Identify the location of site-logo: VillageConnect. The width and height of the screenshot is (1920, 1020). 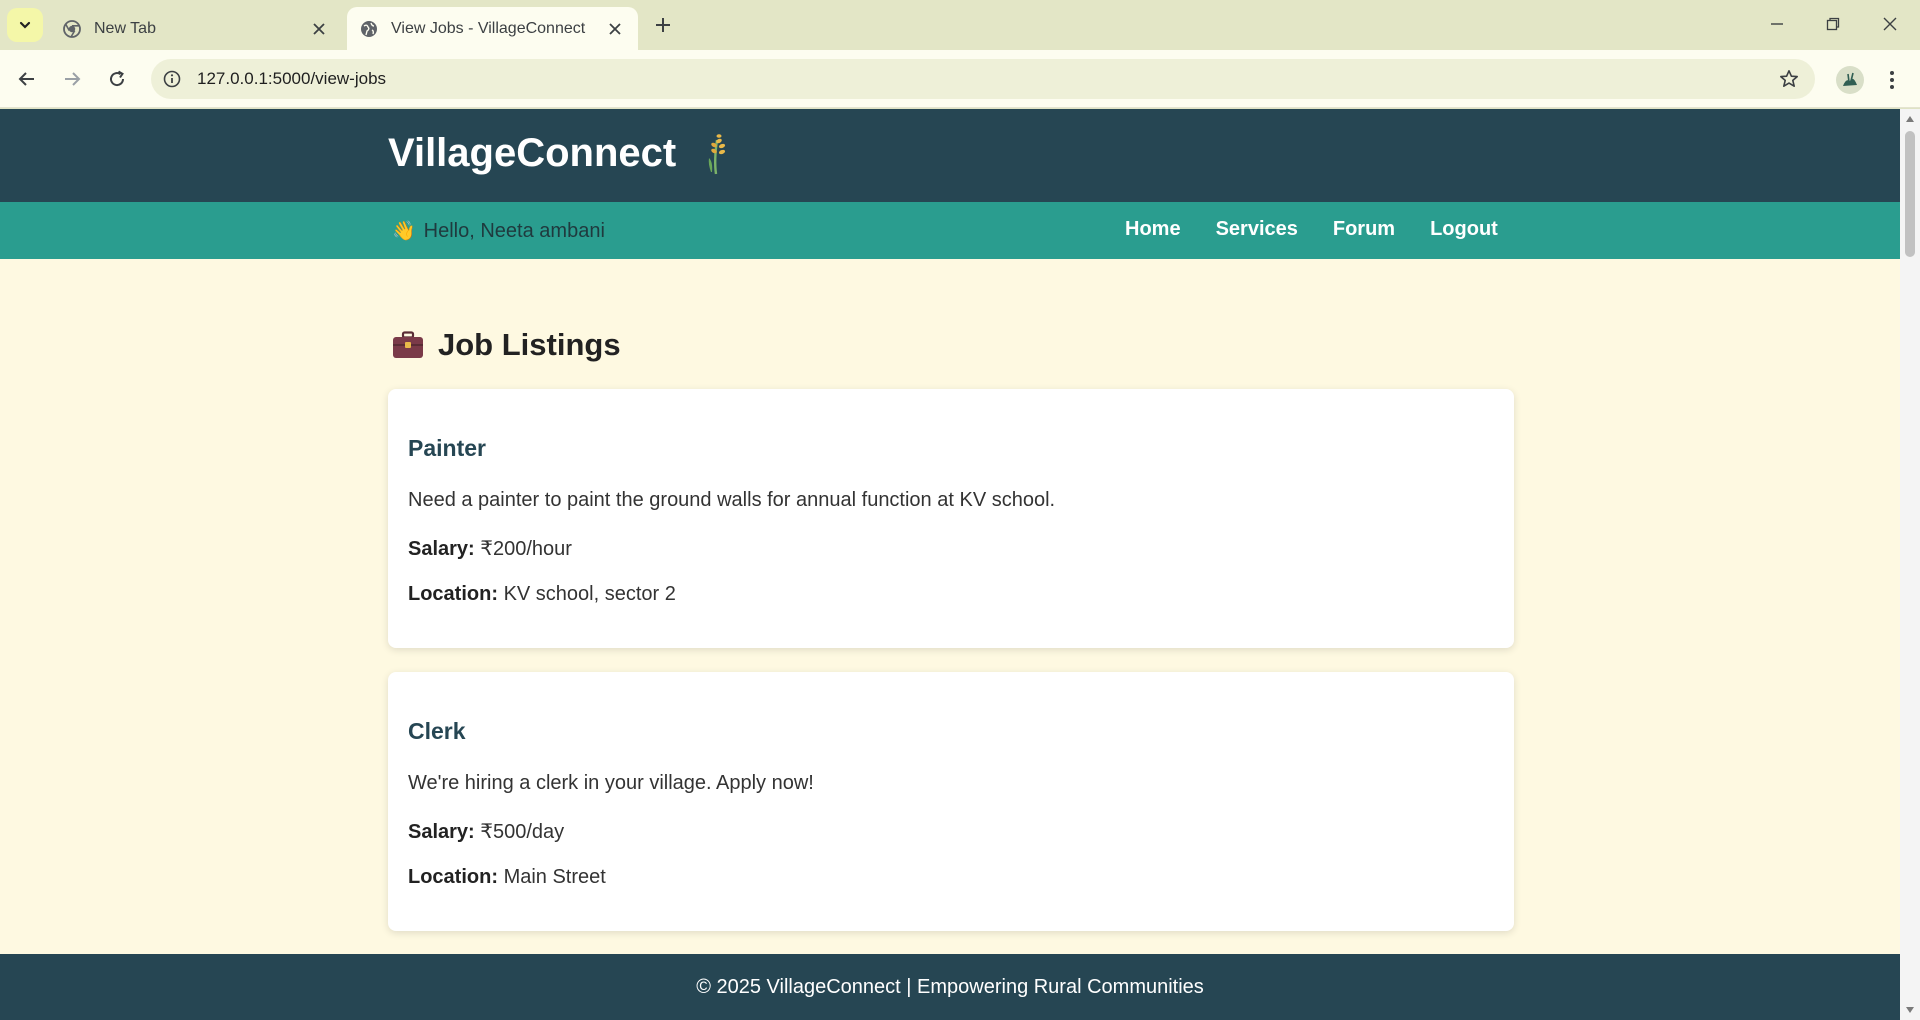
(560, 153).